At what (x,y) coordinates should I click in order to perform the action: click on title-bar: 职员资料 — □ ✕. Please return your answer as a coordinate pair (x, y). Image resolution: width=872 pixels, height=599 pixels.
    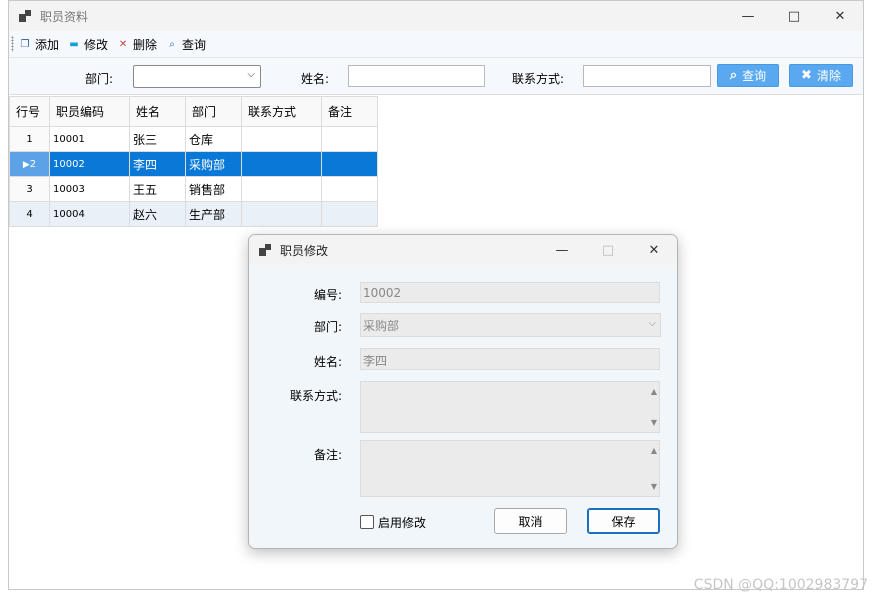
    Looking at the image, I should click on (436, 16).